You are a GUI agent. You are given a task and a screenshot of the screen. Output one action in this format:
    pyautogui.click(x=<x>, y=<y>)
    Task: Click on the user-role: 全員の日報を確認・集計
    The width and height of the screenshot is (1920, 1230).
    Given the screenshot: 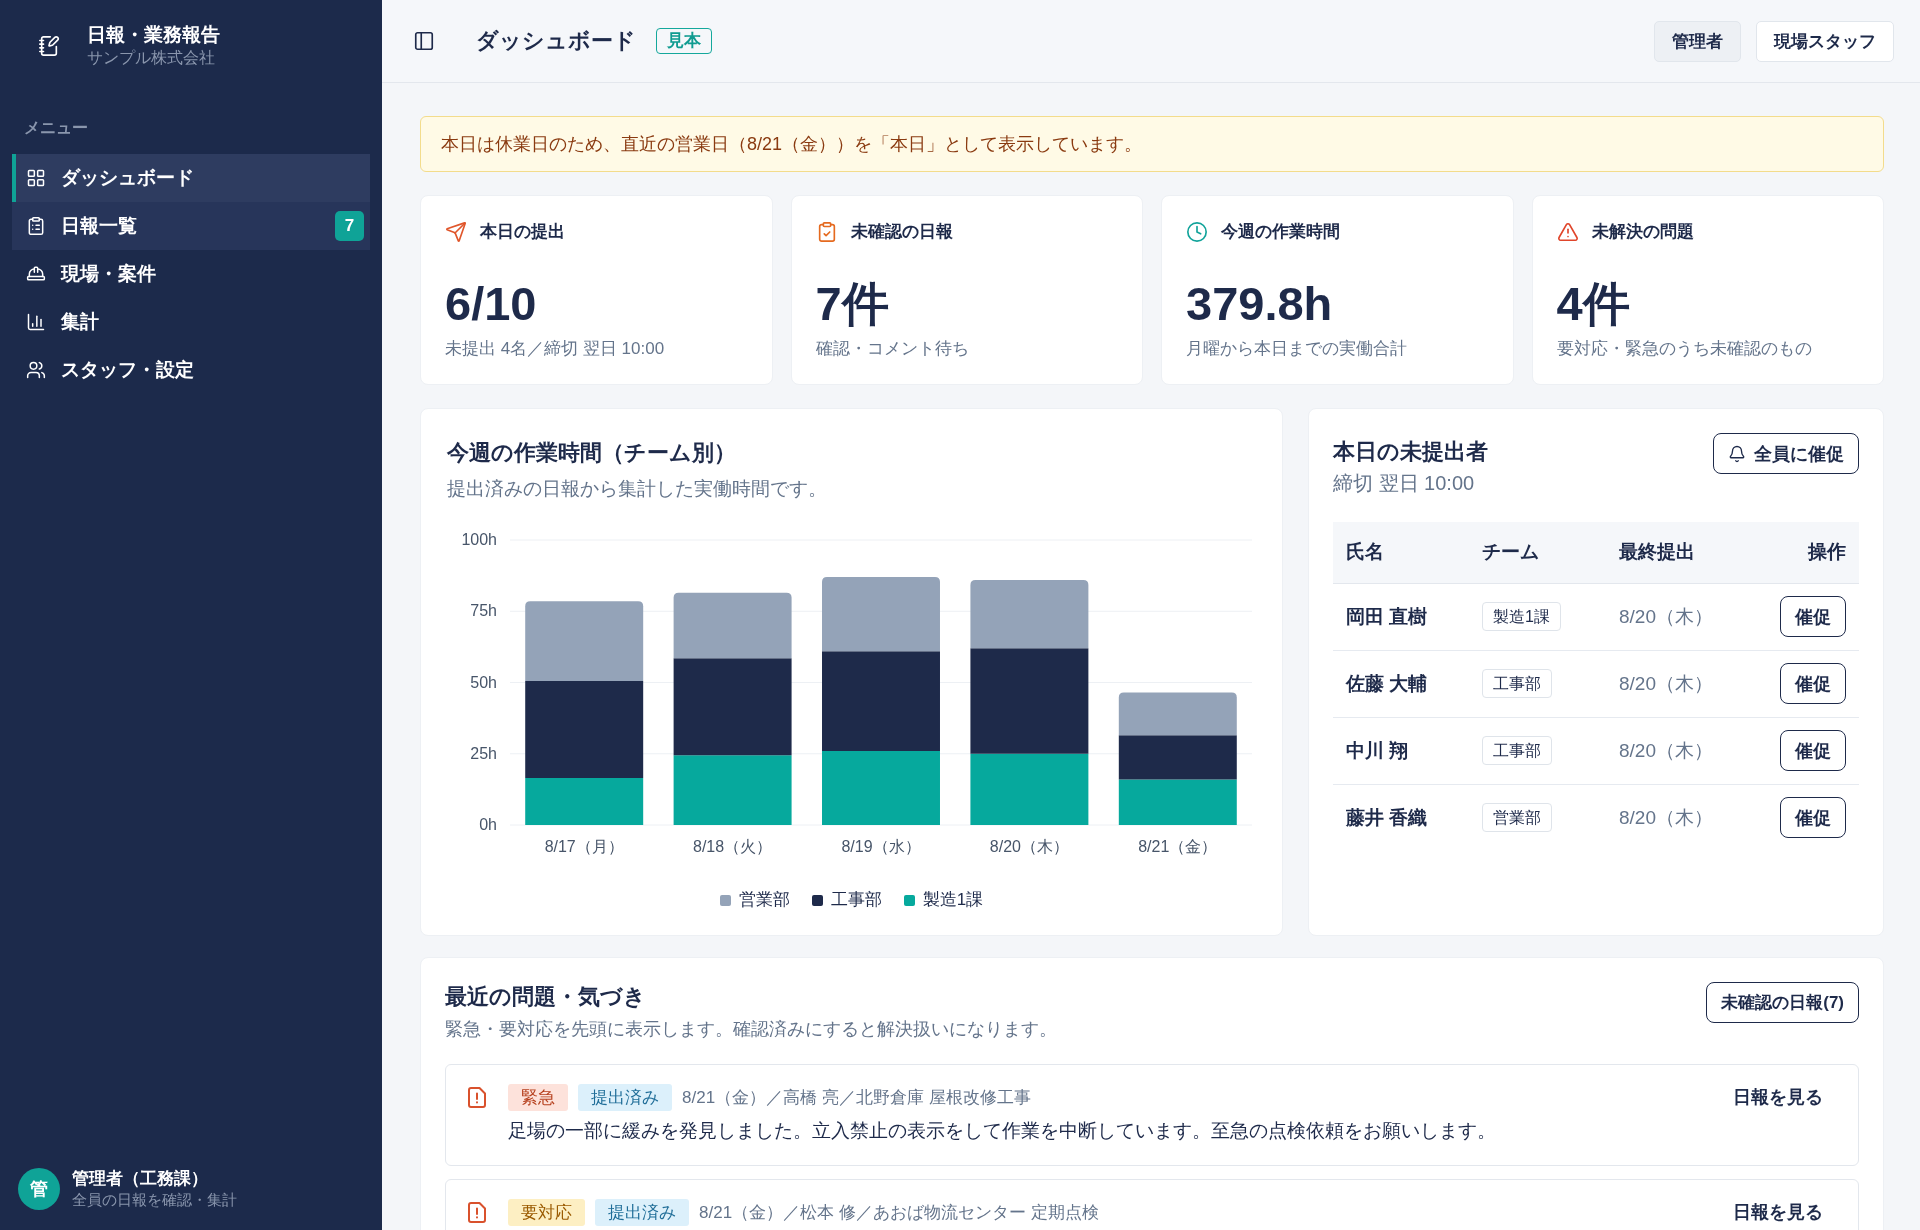 What is the action you would take?
    pyautogui.click(x=154, y=1200)
    